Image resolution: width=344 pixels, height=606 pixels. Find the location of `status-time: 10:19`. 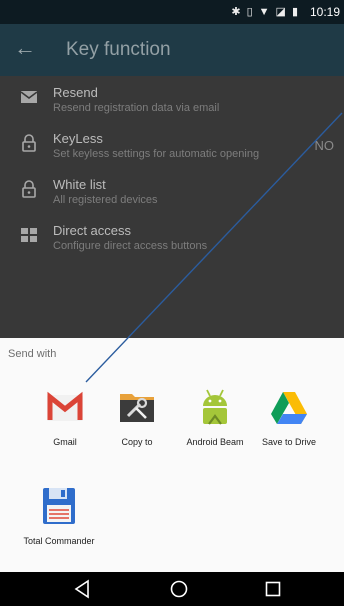

status-time: 10:19 is located at coordinates (324, 12).